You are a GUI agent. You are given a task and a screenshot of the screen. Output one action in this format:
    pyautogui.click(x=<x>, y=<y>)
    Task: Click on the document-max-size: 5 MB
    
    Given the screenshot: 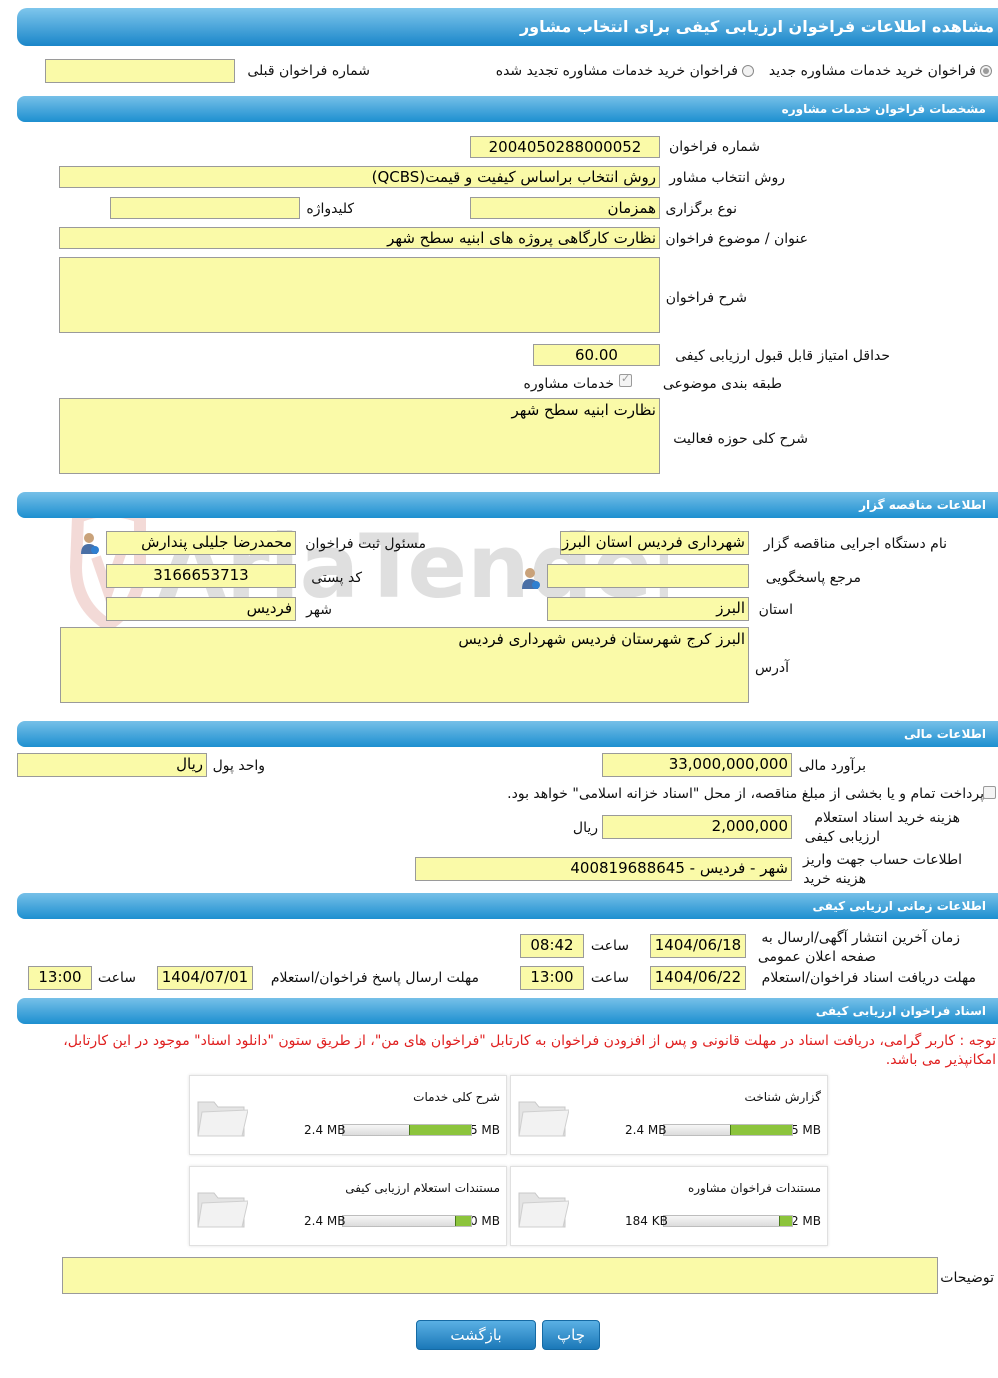 What is the action you would take?
    pyautogui.click(x=805, y=1130)
    